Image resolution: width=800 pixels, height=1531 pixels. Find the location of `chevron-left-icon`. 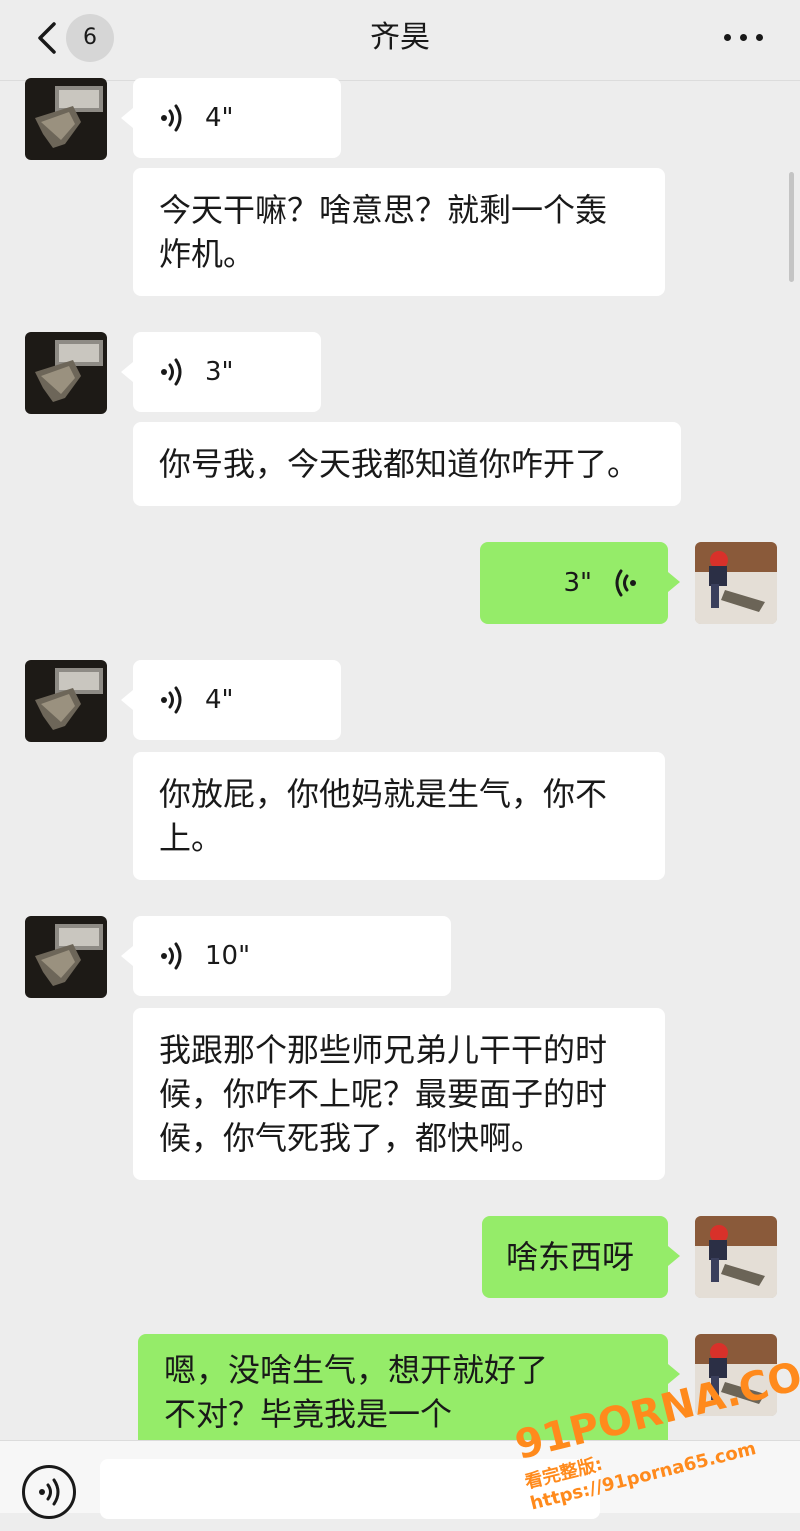

chevron-left-icon is located at coordinates (47, 38).